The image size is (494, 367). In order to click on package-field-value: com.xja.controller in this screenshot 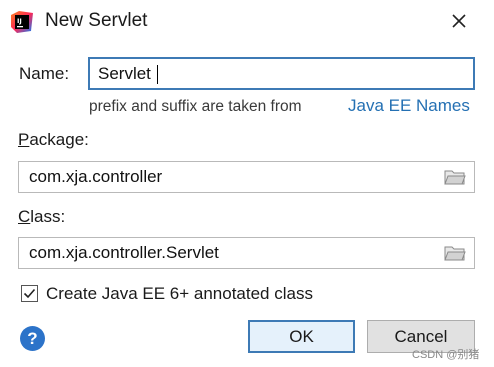, I will do `click(96, 176)`.